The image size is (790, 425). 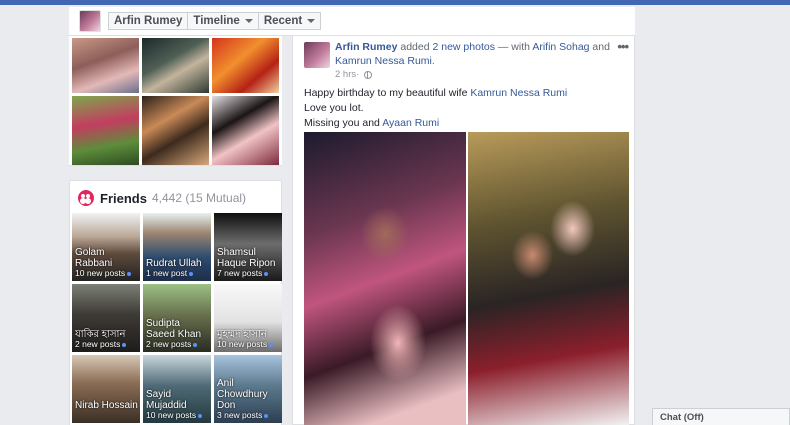 What do you see at coordinates (352, 21) in the screenshot?
I see `timeline-header: Arfin Rumey Timeline Recent` at bounding box center [352, 21].